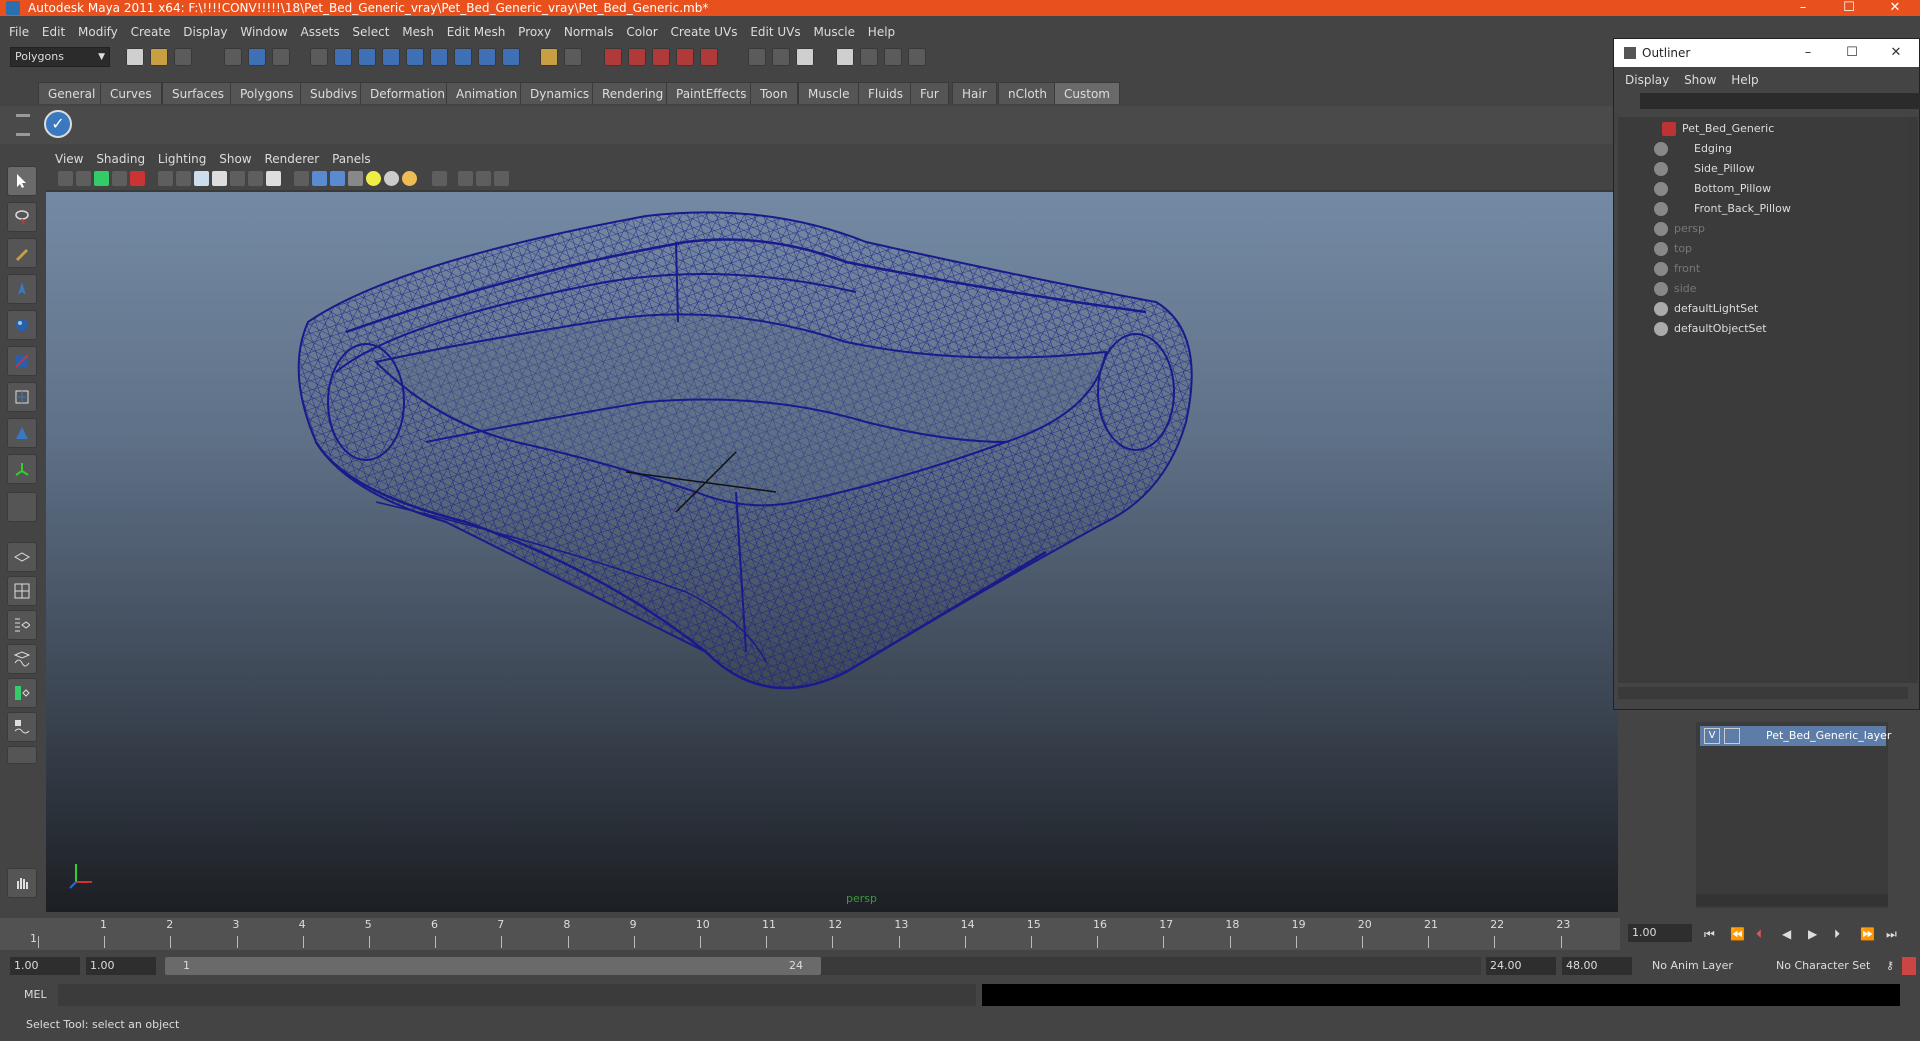 Image resolution: width=1920 pixels, height=1041 pixels. Describe the element at coordinates (517, 995) in the screenshot. I see `command-input` at that location.